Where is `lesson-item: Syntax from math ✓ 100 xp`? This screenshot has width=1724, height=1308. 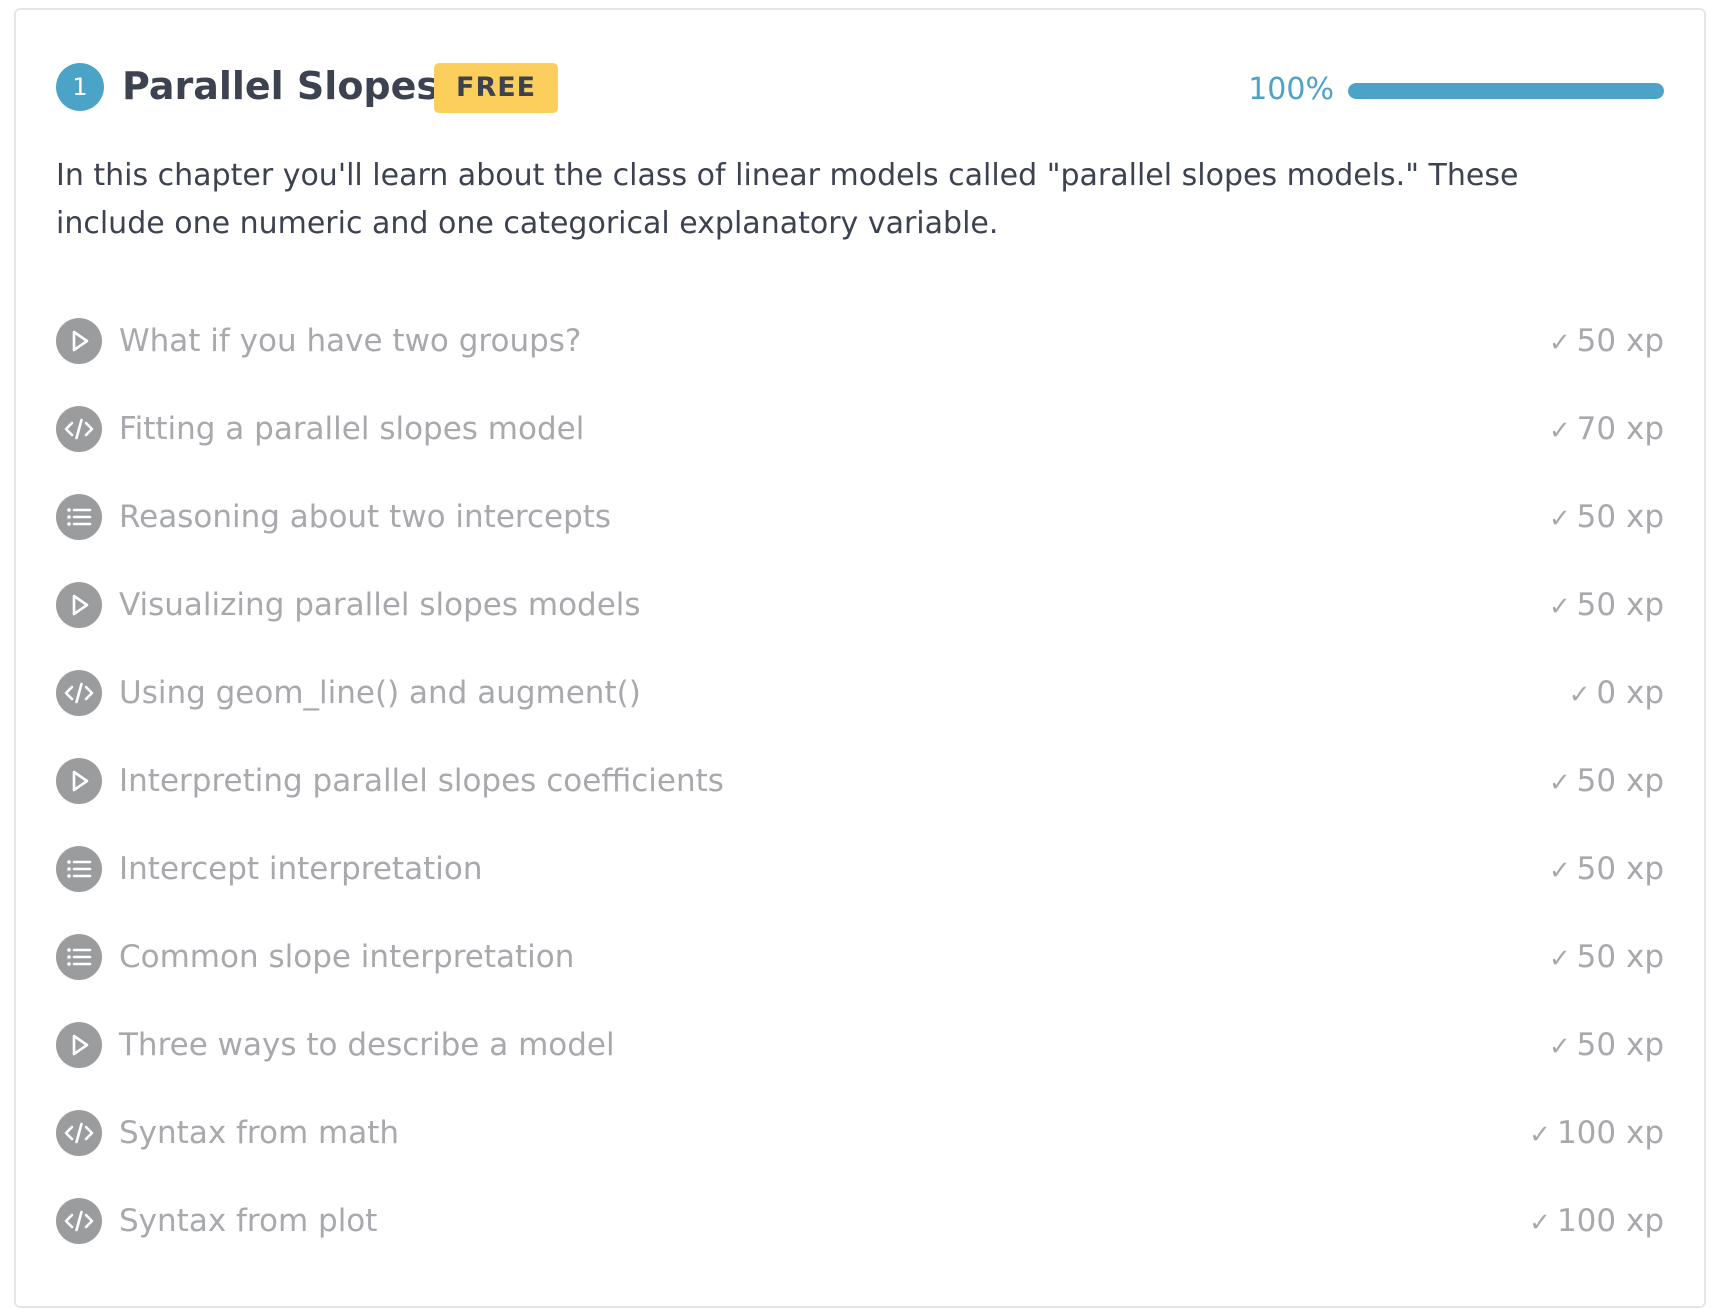 lesson-item: Syntax from math ✓ 100 xp is located at coordinates (860, 1138).